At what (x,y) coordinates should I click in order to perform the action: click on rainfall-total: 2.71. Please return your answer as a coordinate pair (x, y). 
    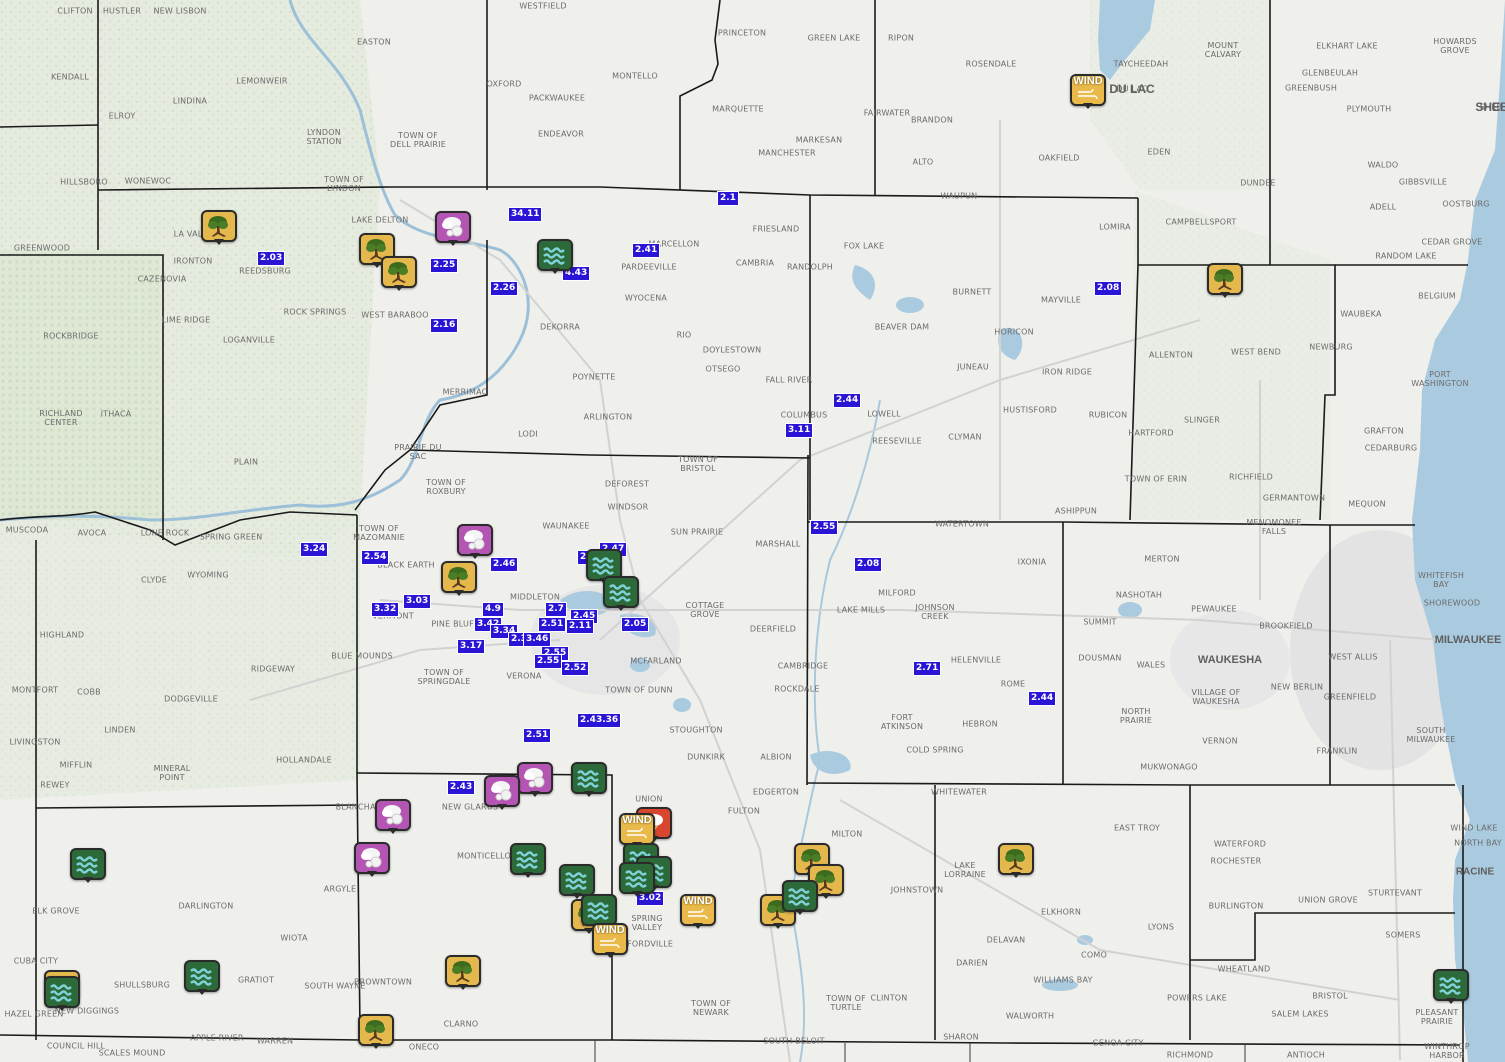
    Looking at the image, I should click on (927, 668).